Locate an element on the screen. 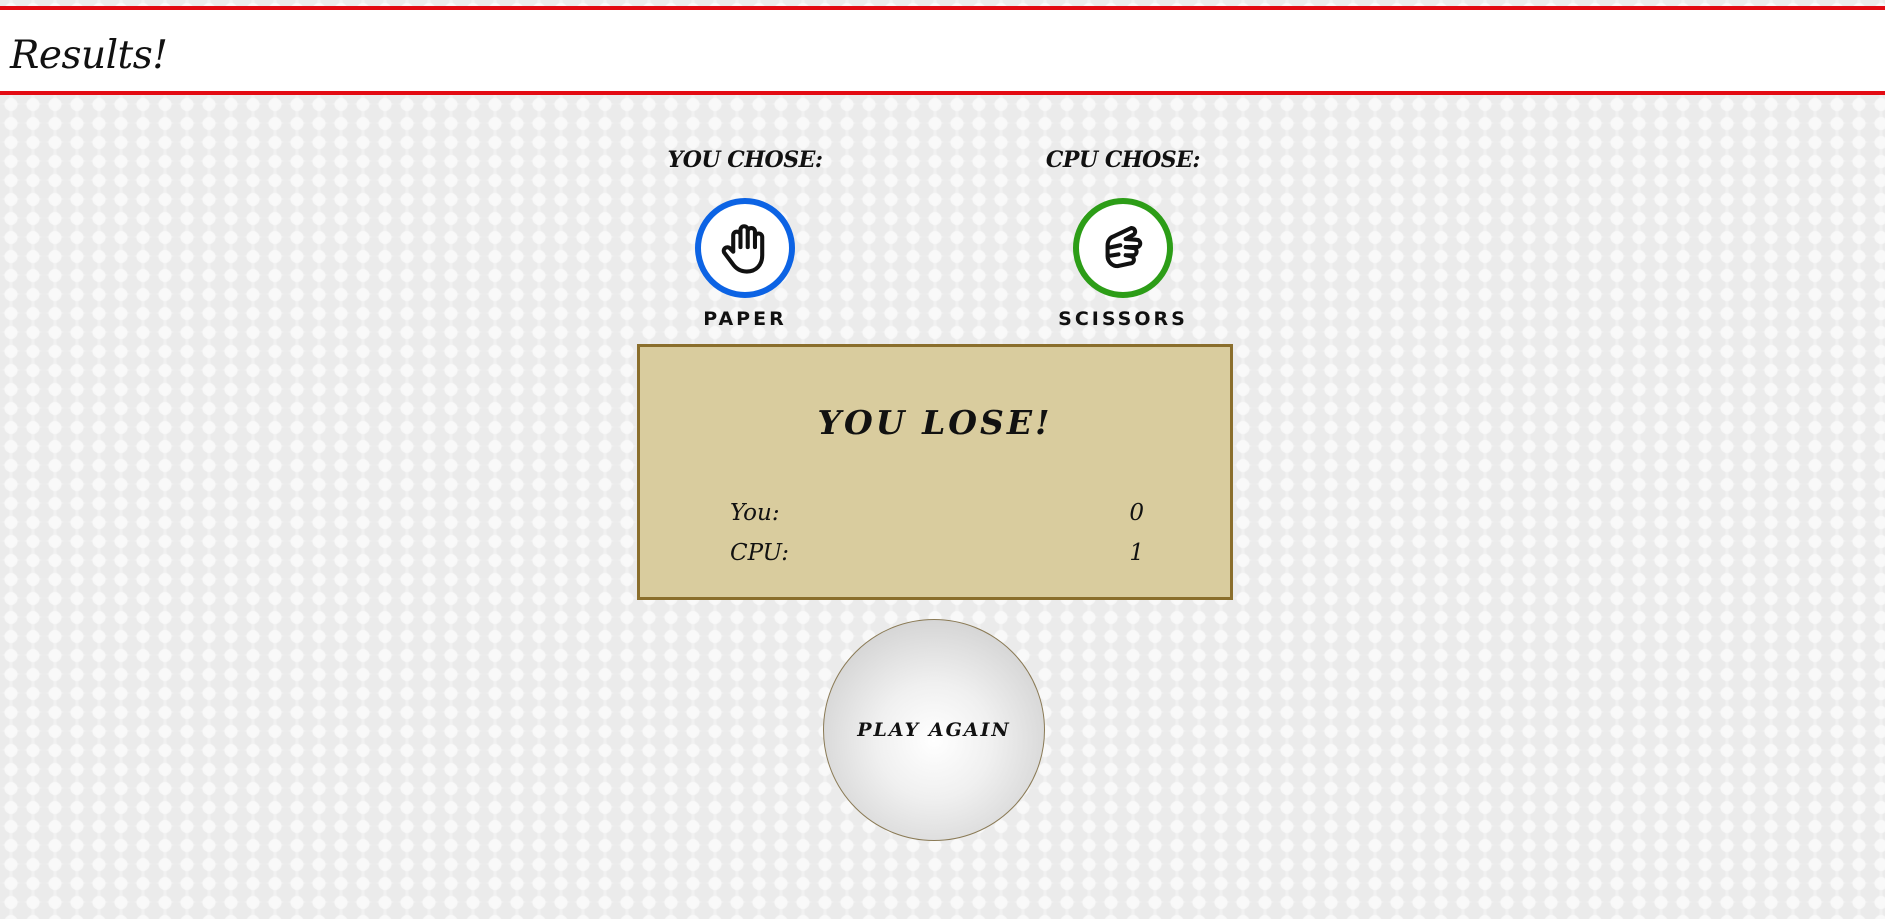  play-again-button: PLAY AGAIN is located at coordinates (934, 730).